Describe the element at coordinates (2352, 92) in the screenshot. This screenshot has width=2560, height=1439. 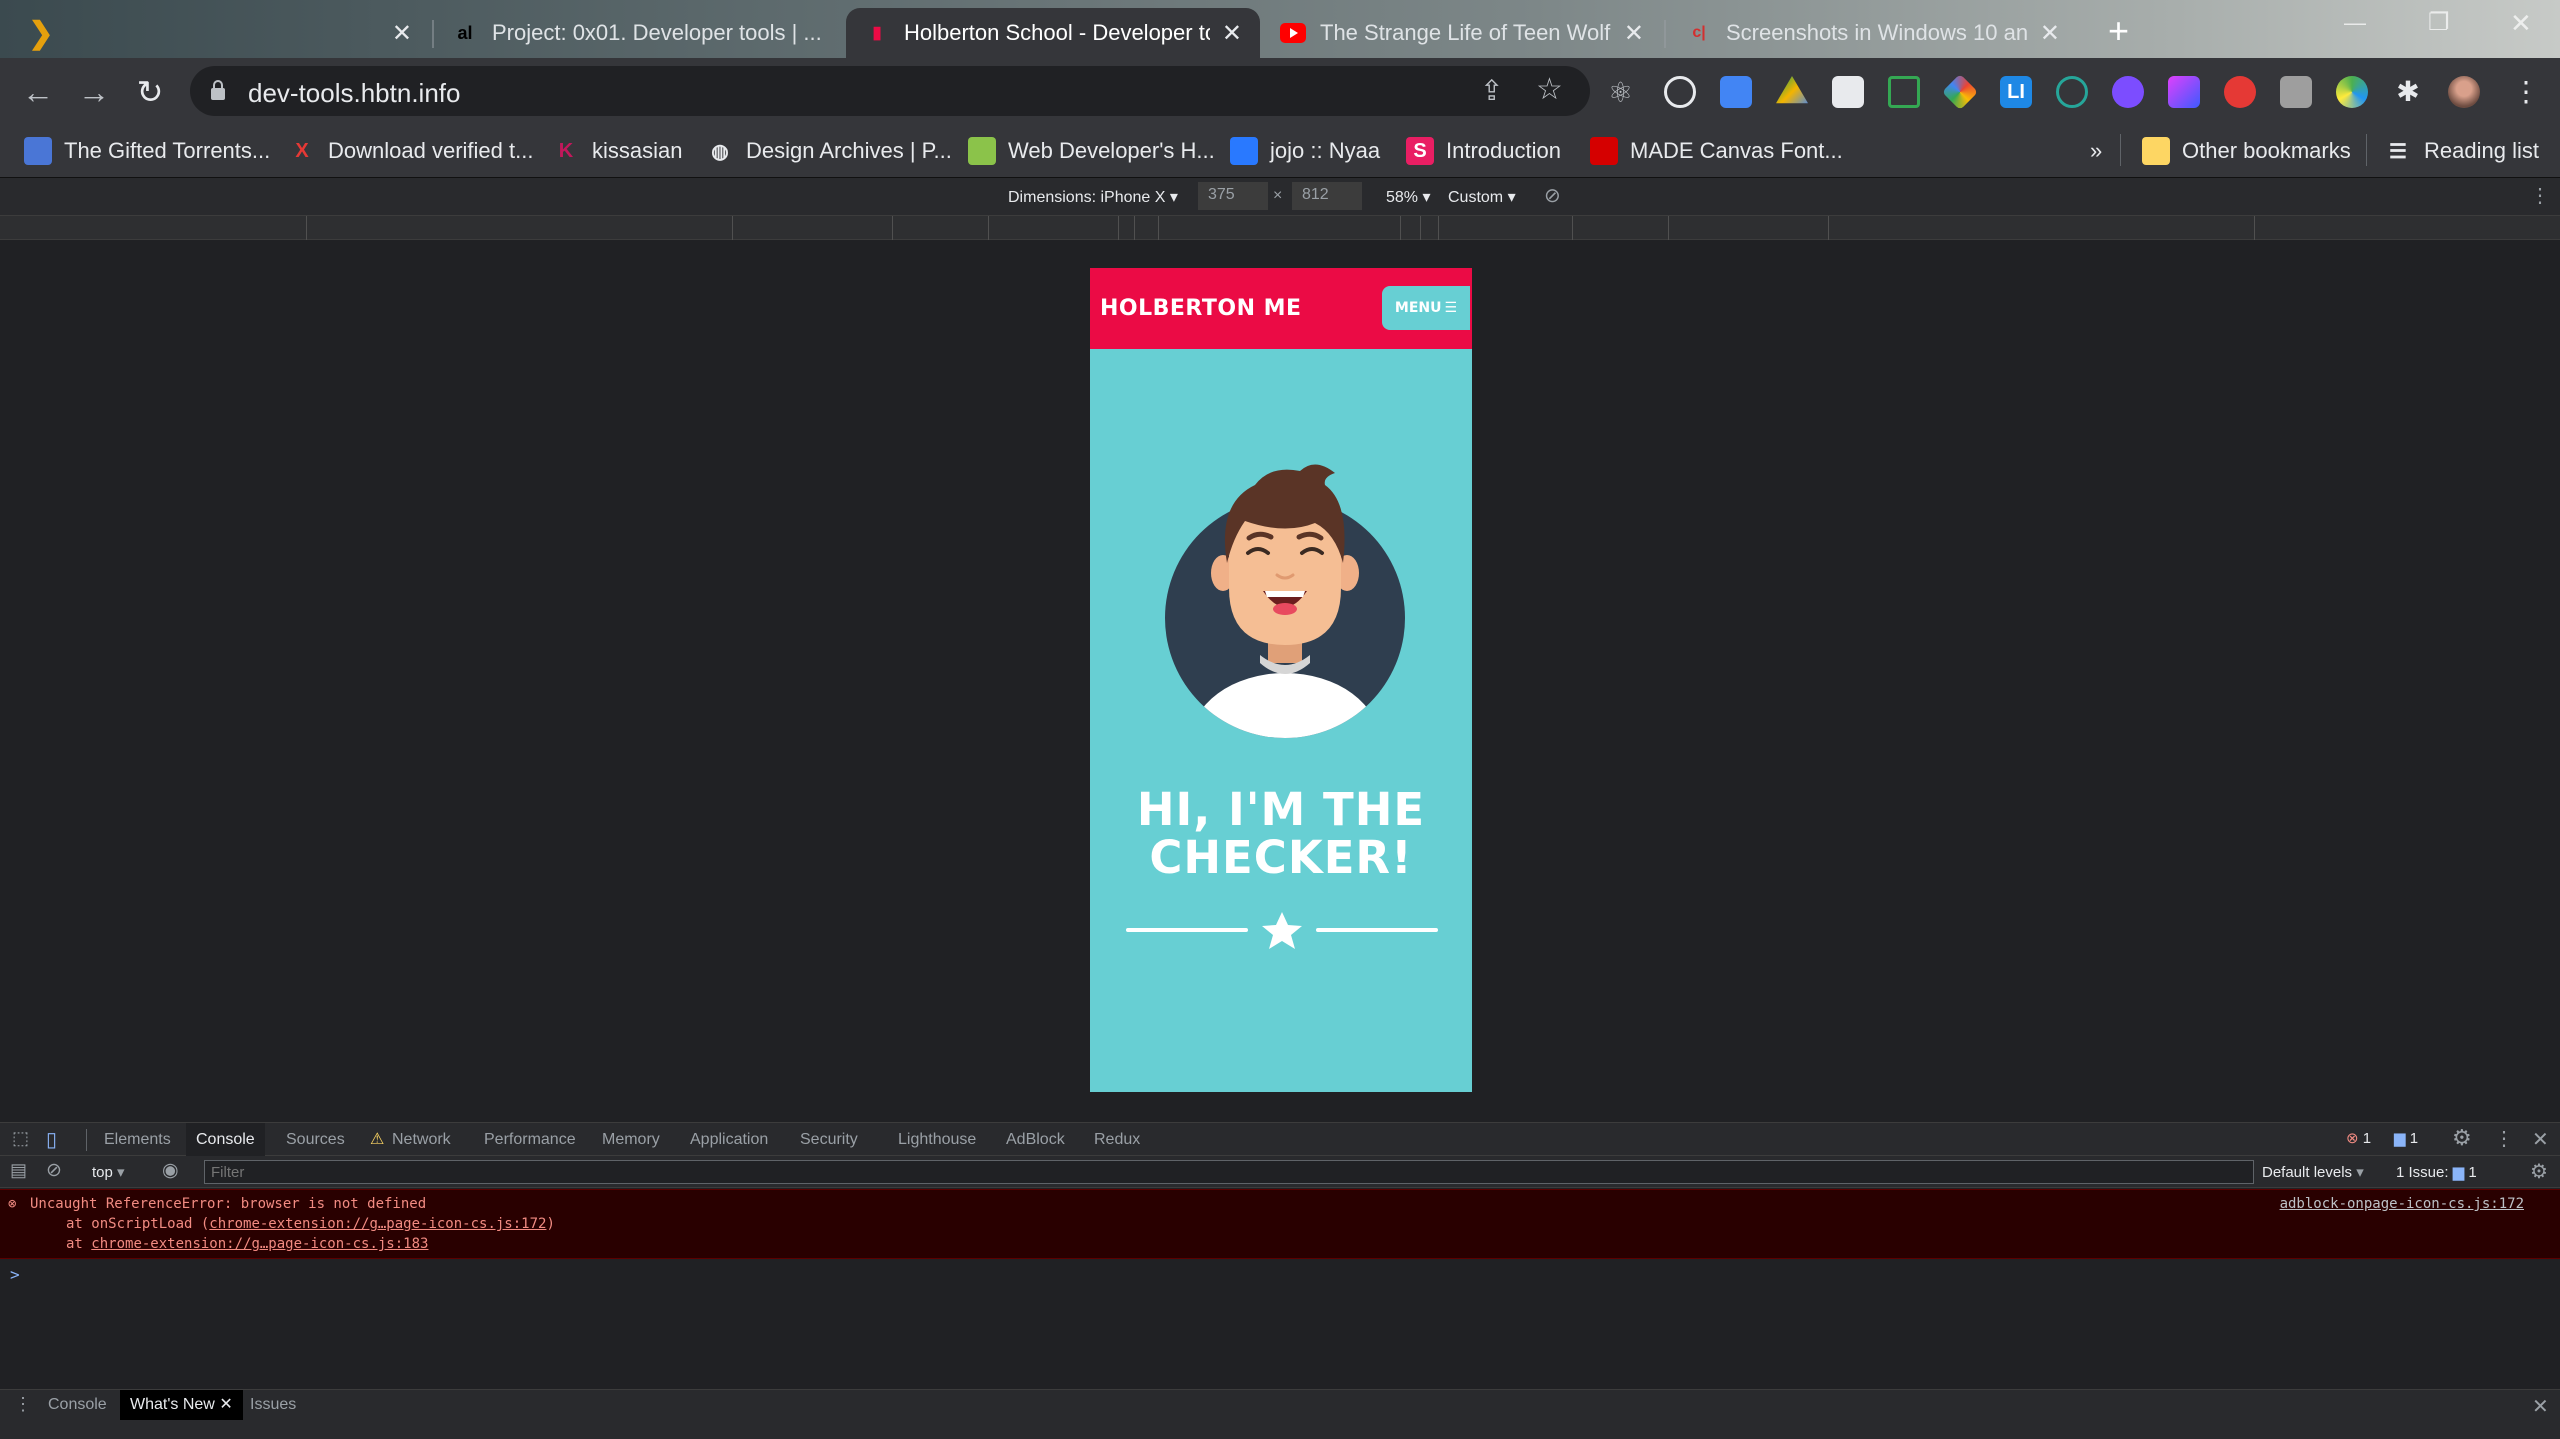
I see `extension-globe-icon` at that location.